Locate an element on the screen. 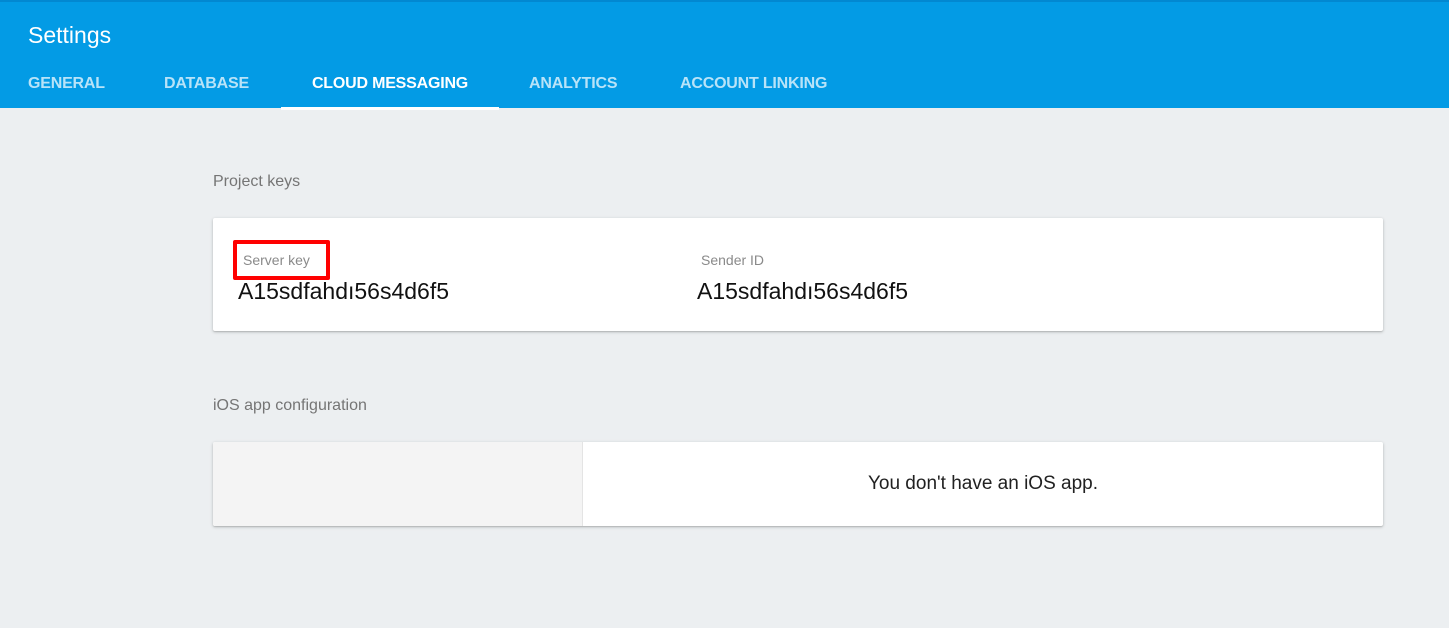 Image resolution: width=1449 pixels, height=628 pixels. tab-database: DATABASE is located at coordinates (206, 86).